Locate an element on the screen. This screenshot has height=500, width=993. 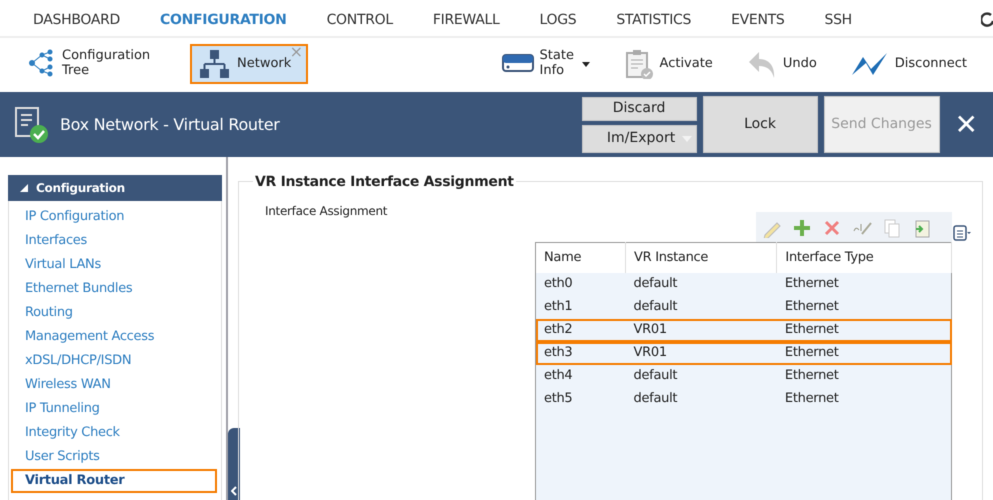
discard-button: Discard is located at coordinates (639, 108).